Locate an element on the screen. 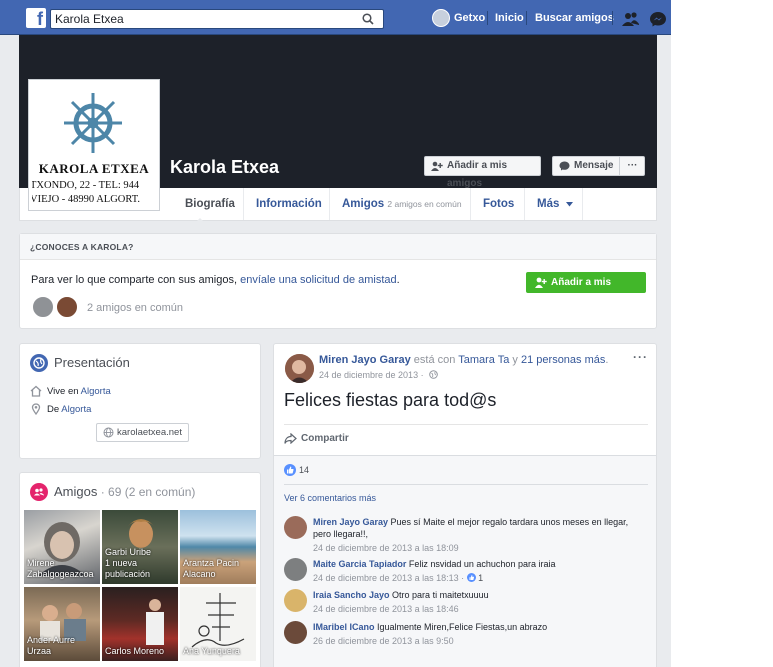 This screenshot has height=667, width=773. home-icon is located at coordinates (36, 391).